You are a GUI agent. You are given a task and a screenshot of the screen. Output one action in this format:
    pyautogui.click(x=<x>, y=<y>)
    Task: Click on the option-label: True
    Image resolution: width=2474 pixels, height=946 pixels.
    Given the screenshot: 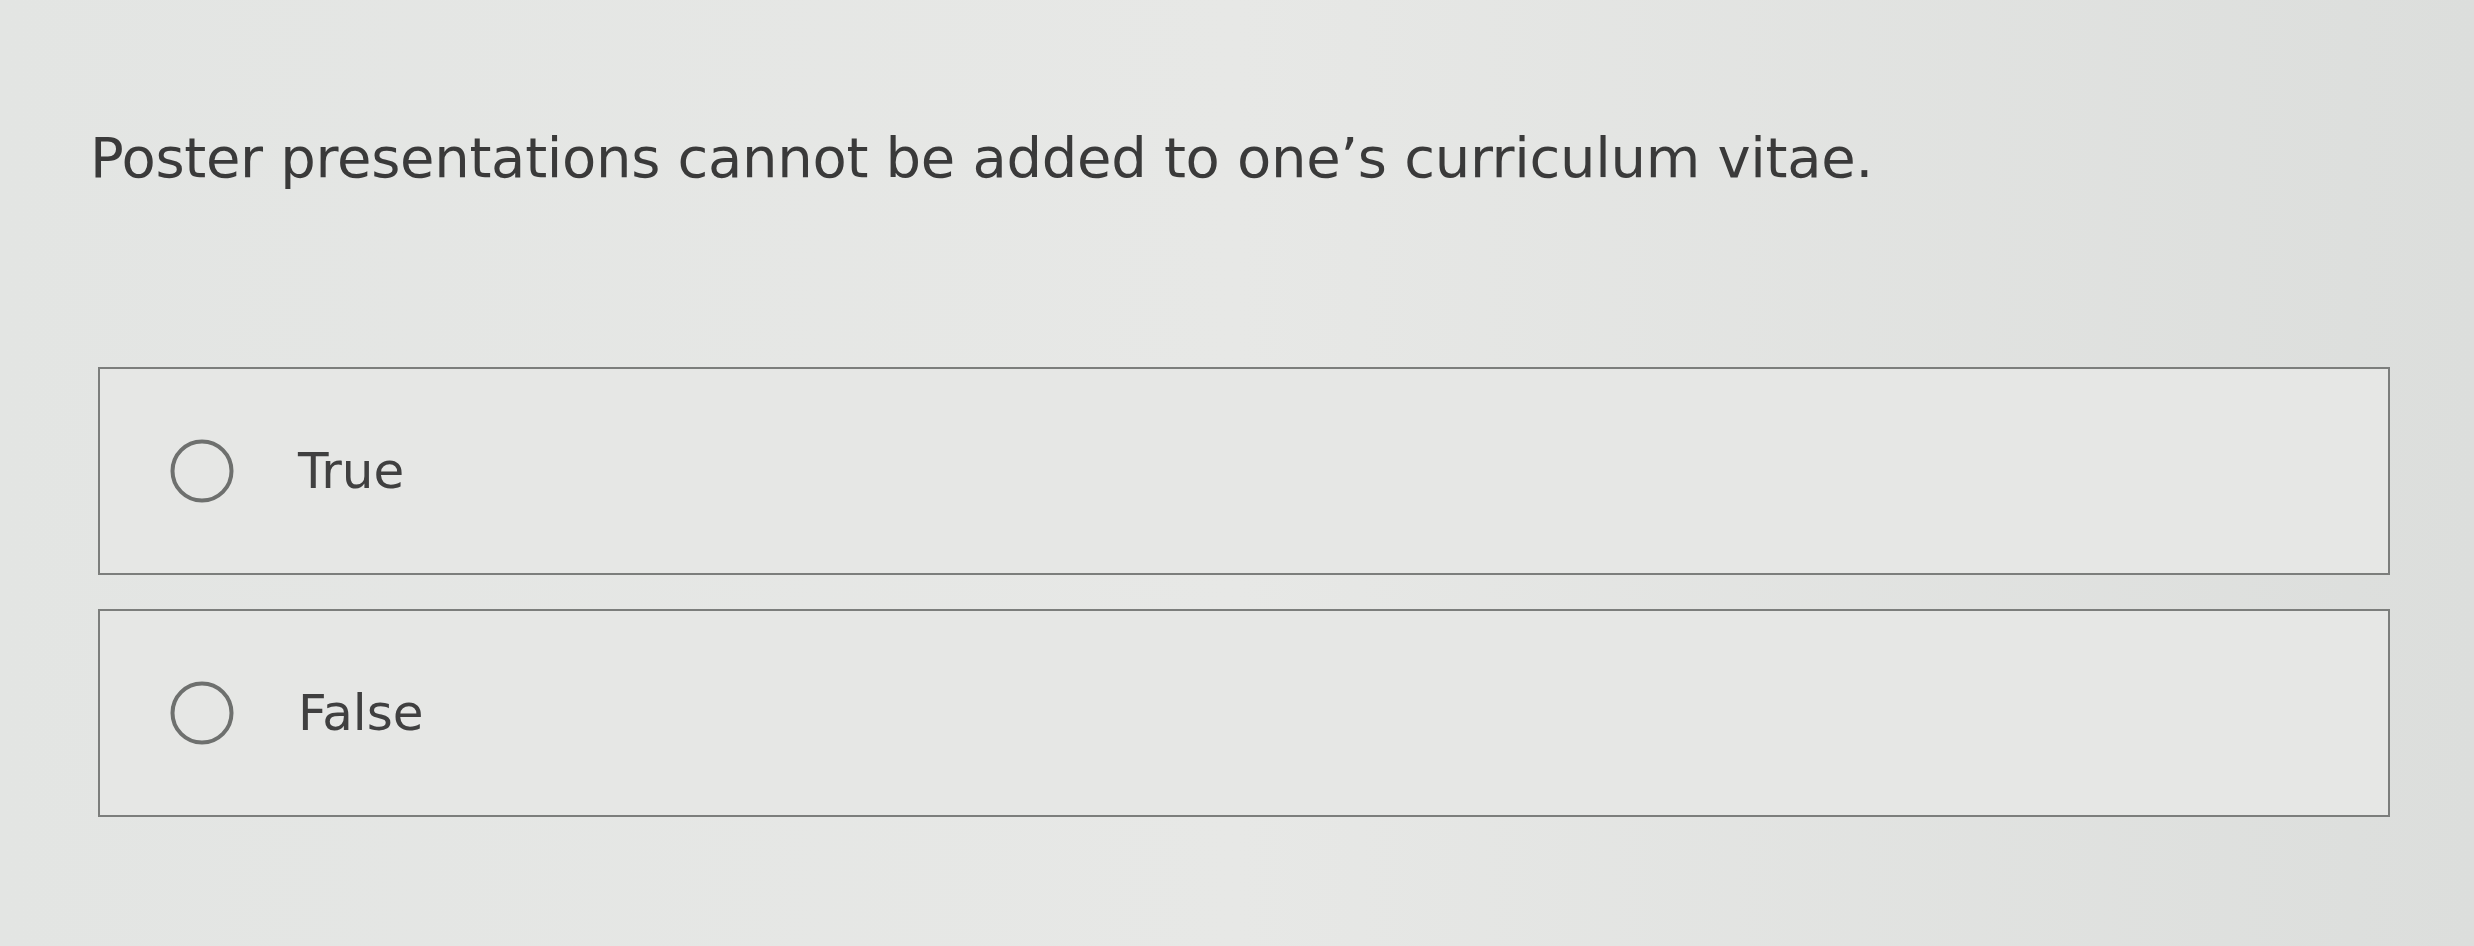 What is the action you would take?
    pyautogui.click(x=351, y=471)
    